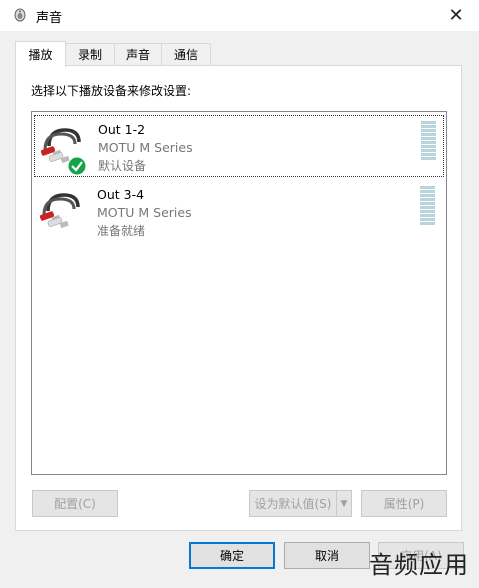  I want to click on ok-button: 确定, so click(232, 555).